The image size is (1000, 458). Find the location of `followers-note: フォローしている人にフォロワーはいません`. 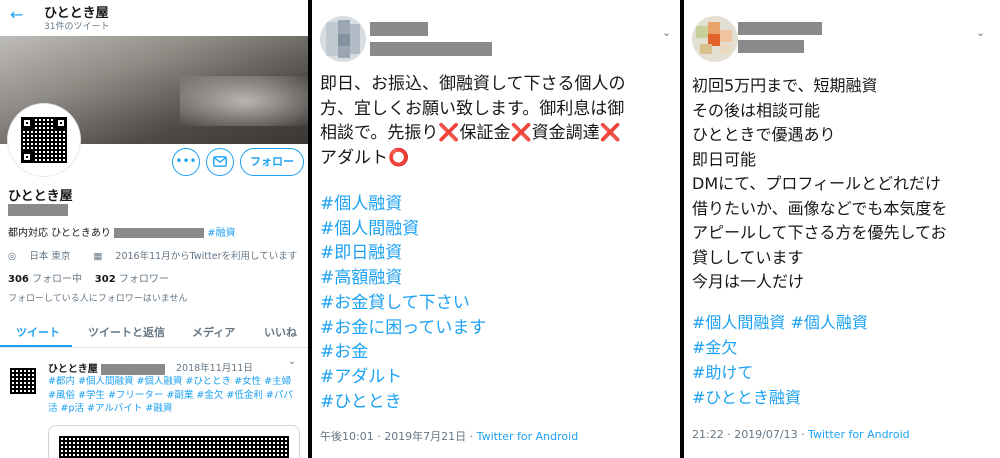

followers-note: フォローしている人にフォロワーはいません is located at coordinates (98, 299).